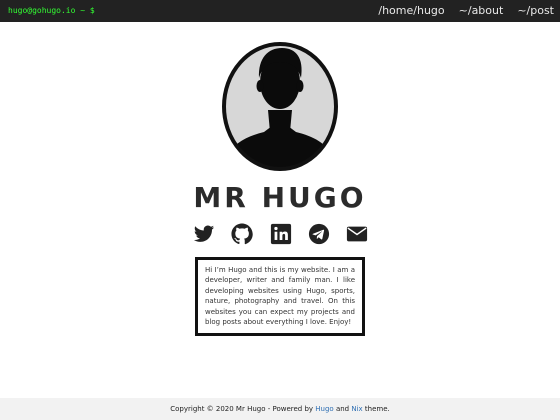  I want to click on telegram-link, so click(319, 234).